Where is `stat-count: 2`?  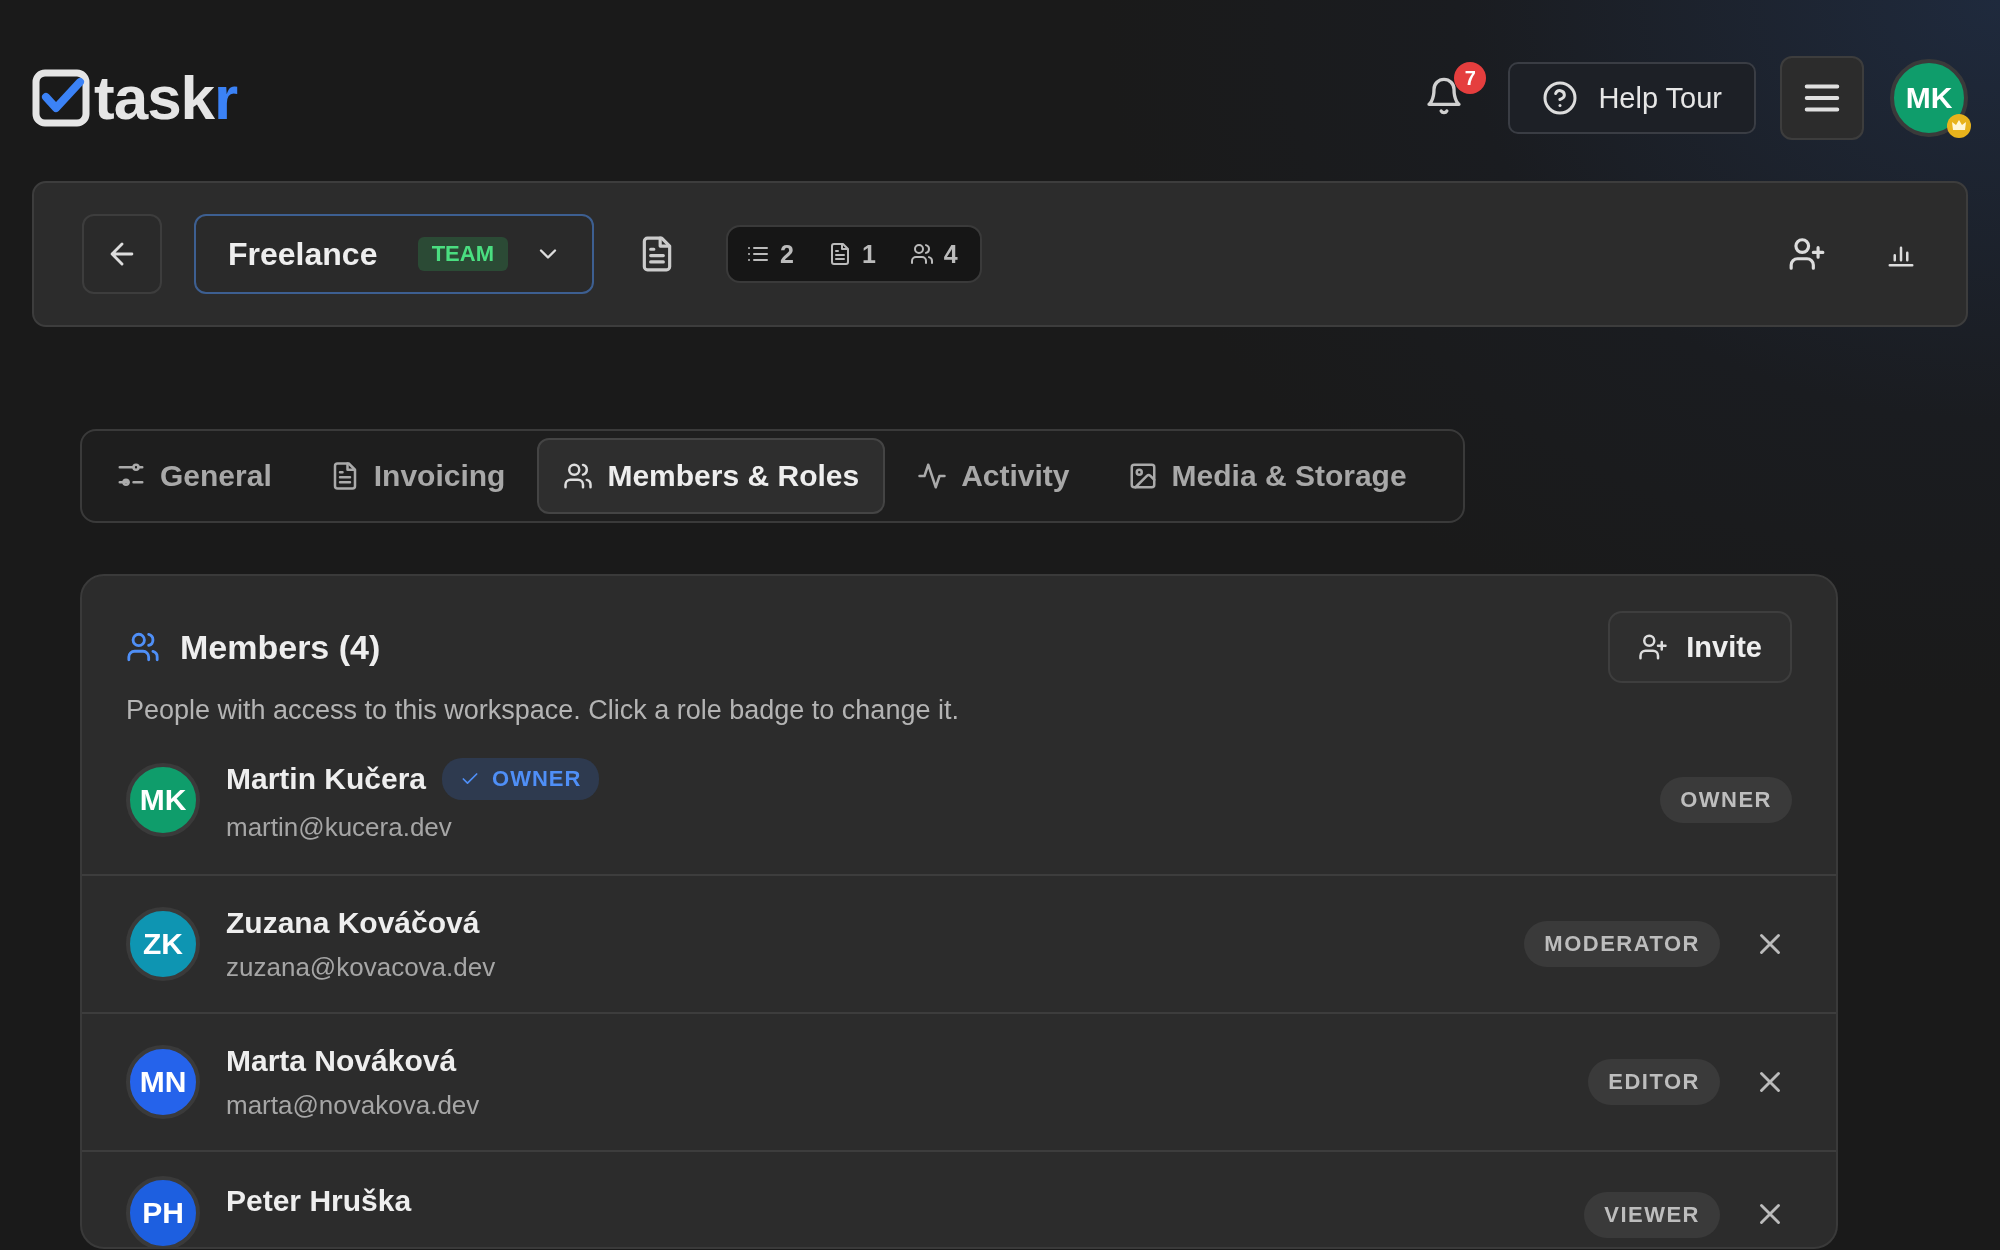 stat-count: 2 is located at coordinates (787, 254).